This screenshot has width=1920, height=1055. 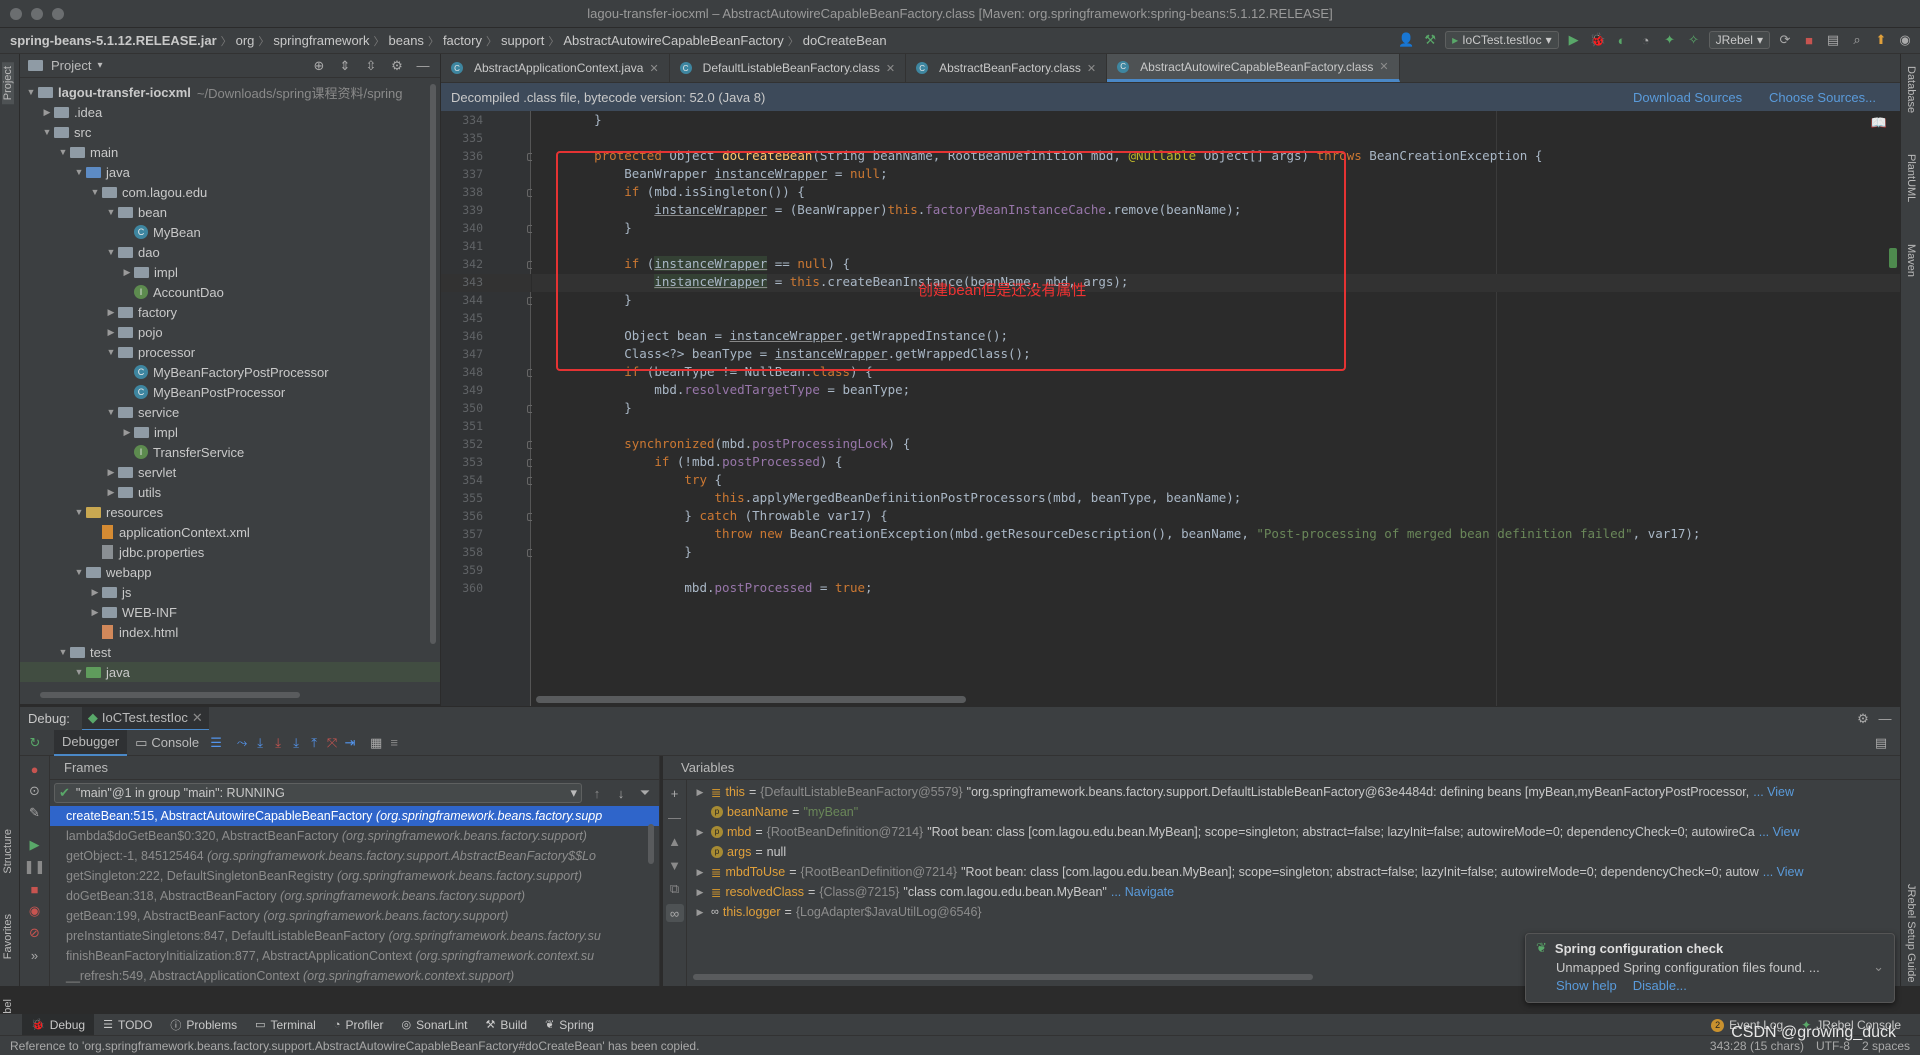 What do you see at coordinates (555, 68) in the screenshot?
I see `editor-tab: C AbstractApplicationContext.java ✕` at bounding box center [555, 68].